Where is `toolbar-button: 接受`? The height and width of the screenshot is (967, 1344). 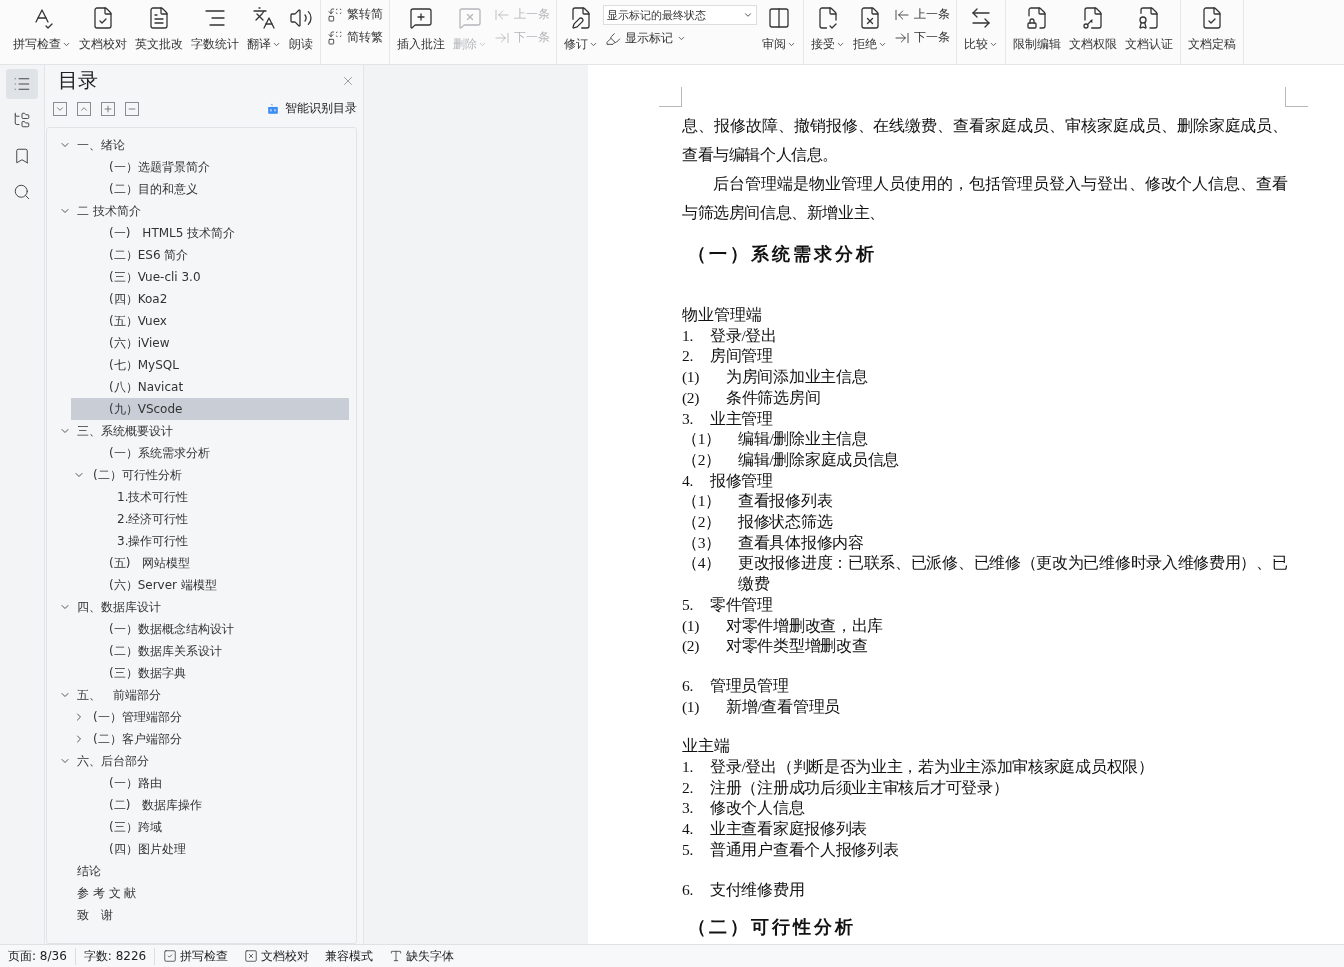 toolbar-button: 接受 is located at coordinates (828, 29).